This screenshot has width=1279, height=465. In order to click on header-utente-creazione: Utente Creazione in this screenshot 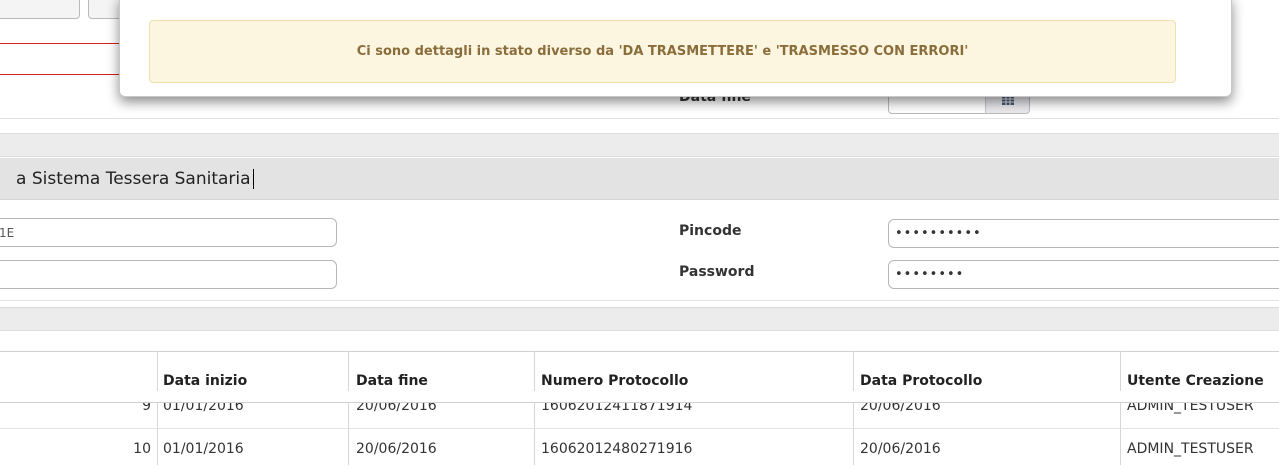, I will do `click(1195, 381)`.